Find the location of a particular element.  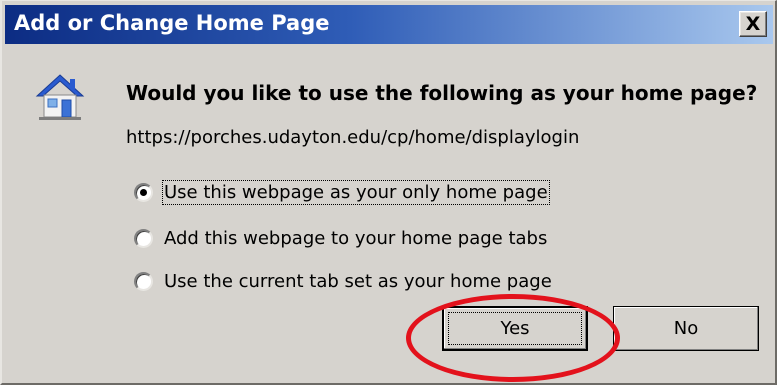

option-only-home-page: Use this webpage as your only home page is located at coordinates (342, 192).